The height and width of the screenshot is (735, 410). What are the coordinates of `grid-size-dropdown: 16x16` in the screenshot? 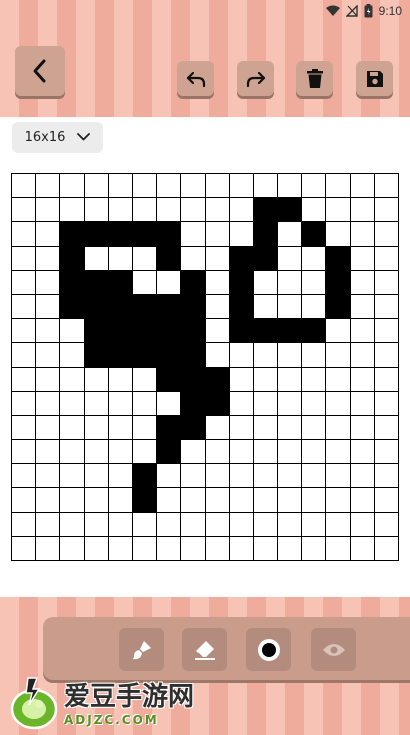 It's located at (57, 137).